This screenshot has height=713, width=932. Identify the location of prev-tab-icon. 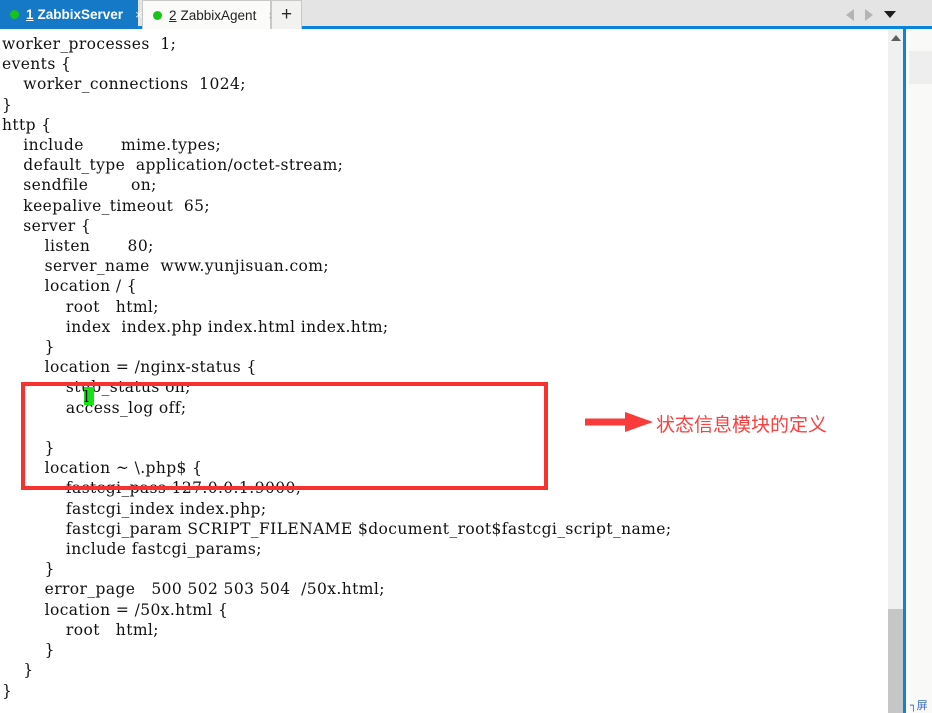
(850, 14).